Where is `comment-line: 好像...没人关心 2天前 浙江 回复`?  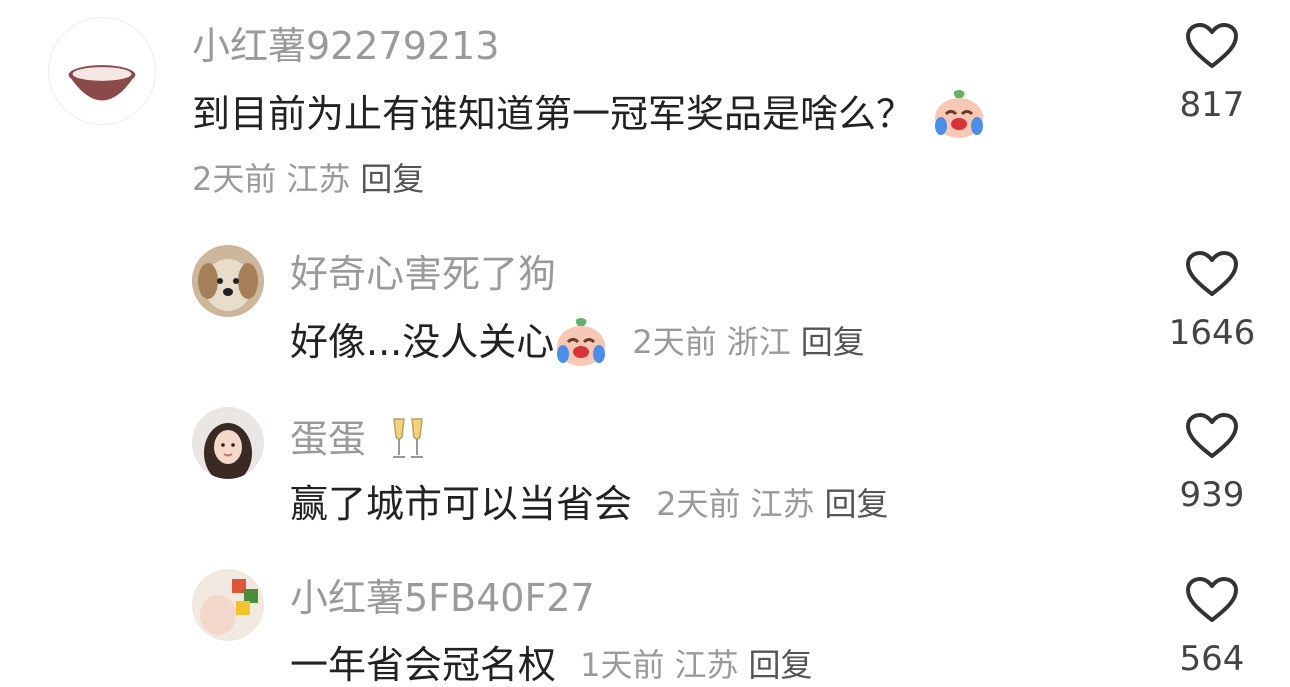
comment-line: 好像...没人关心 2天前 浙江 回复 is located at coordinates (582, 342).